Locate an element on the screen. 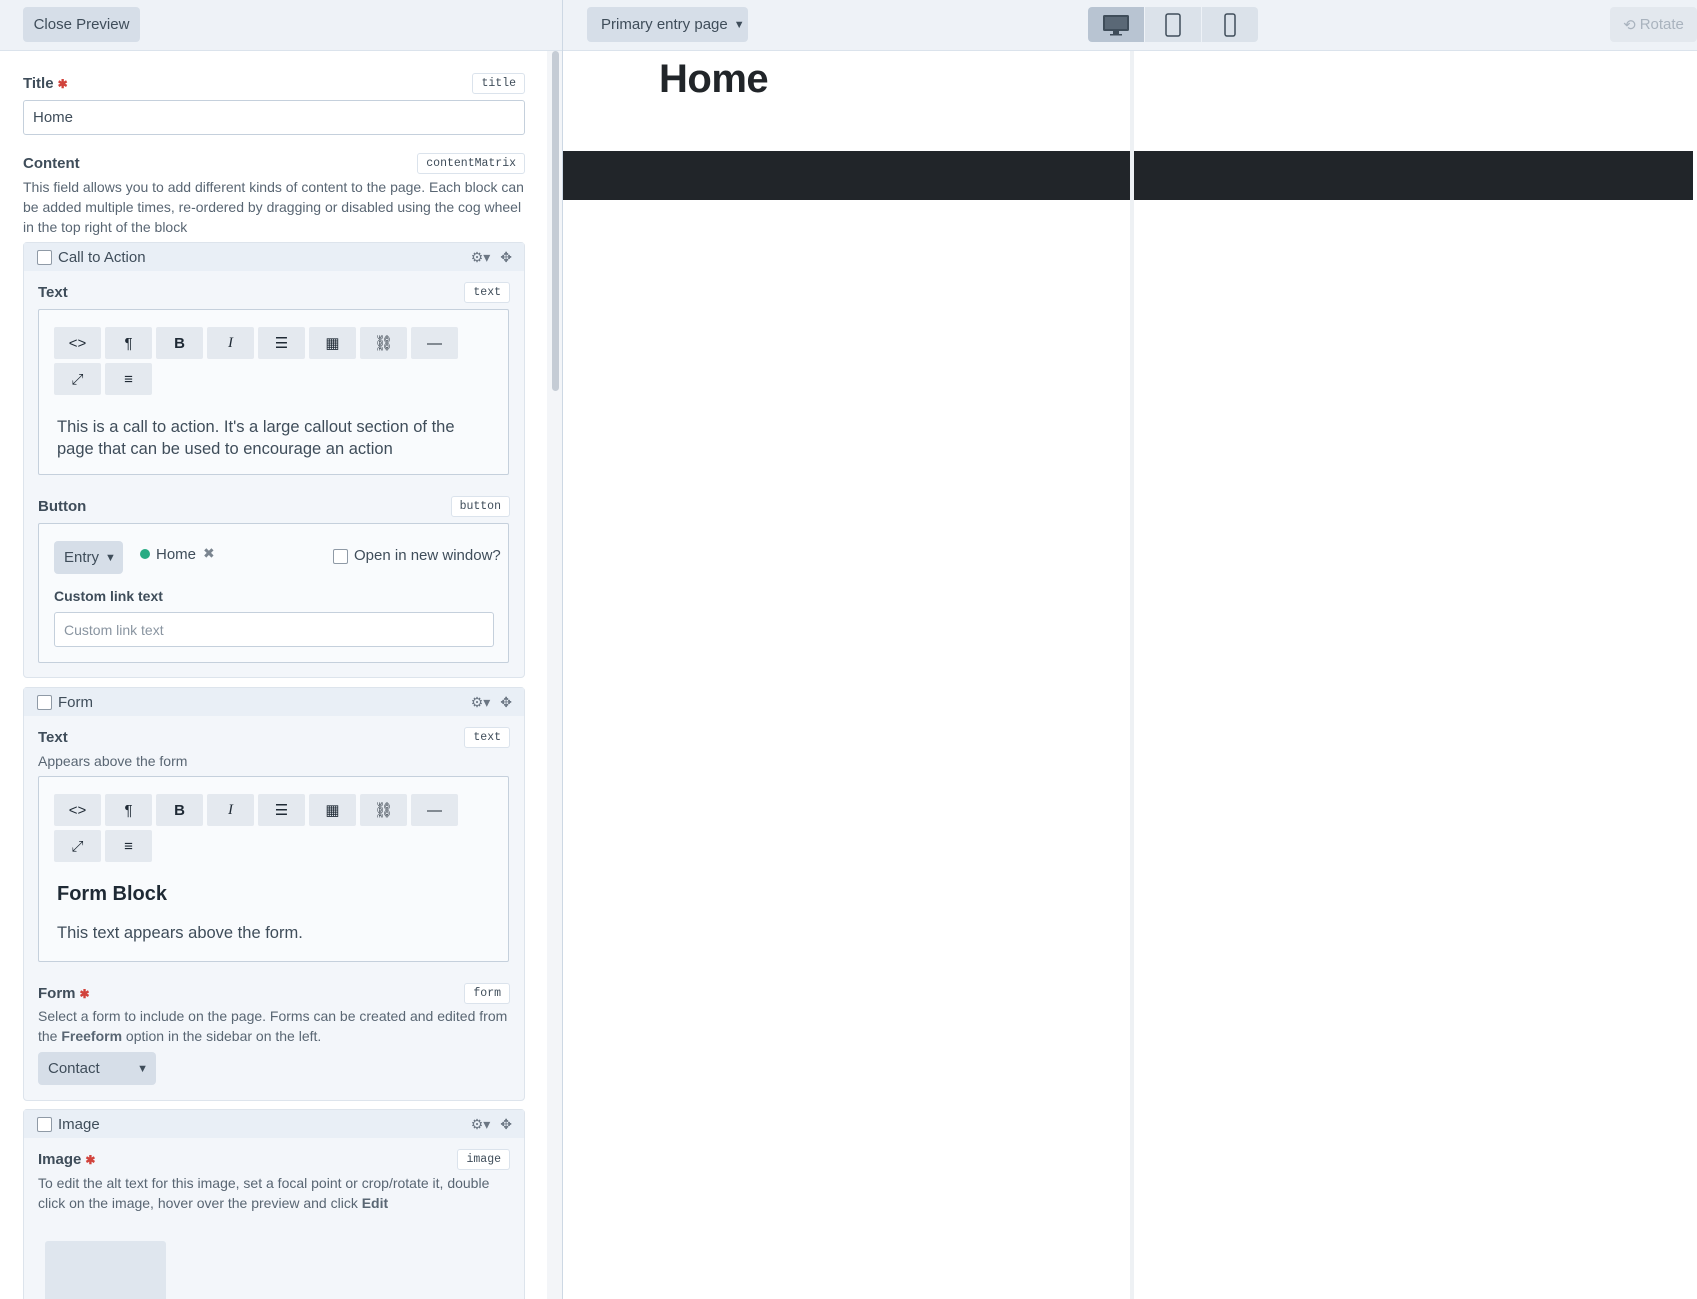  image-field-handle: image is located at coordinates (483, 1159).